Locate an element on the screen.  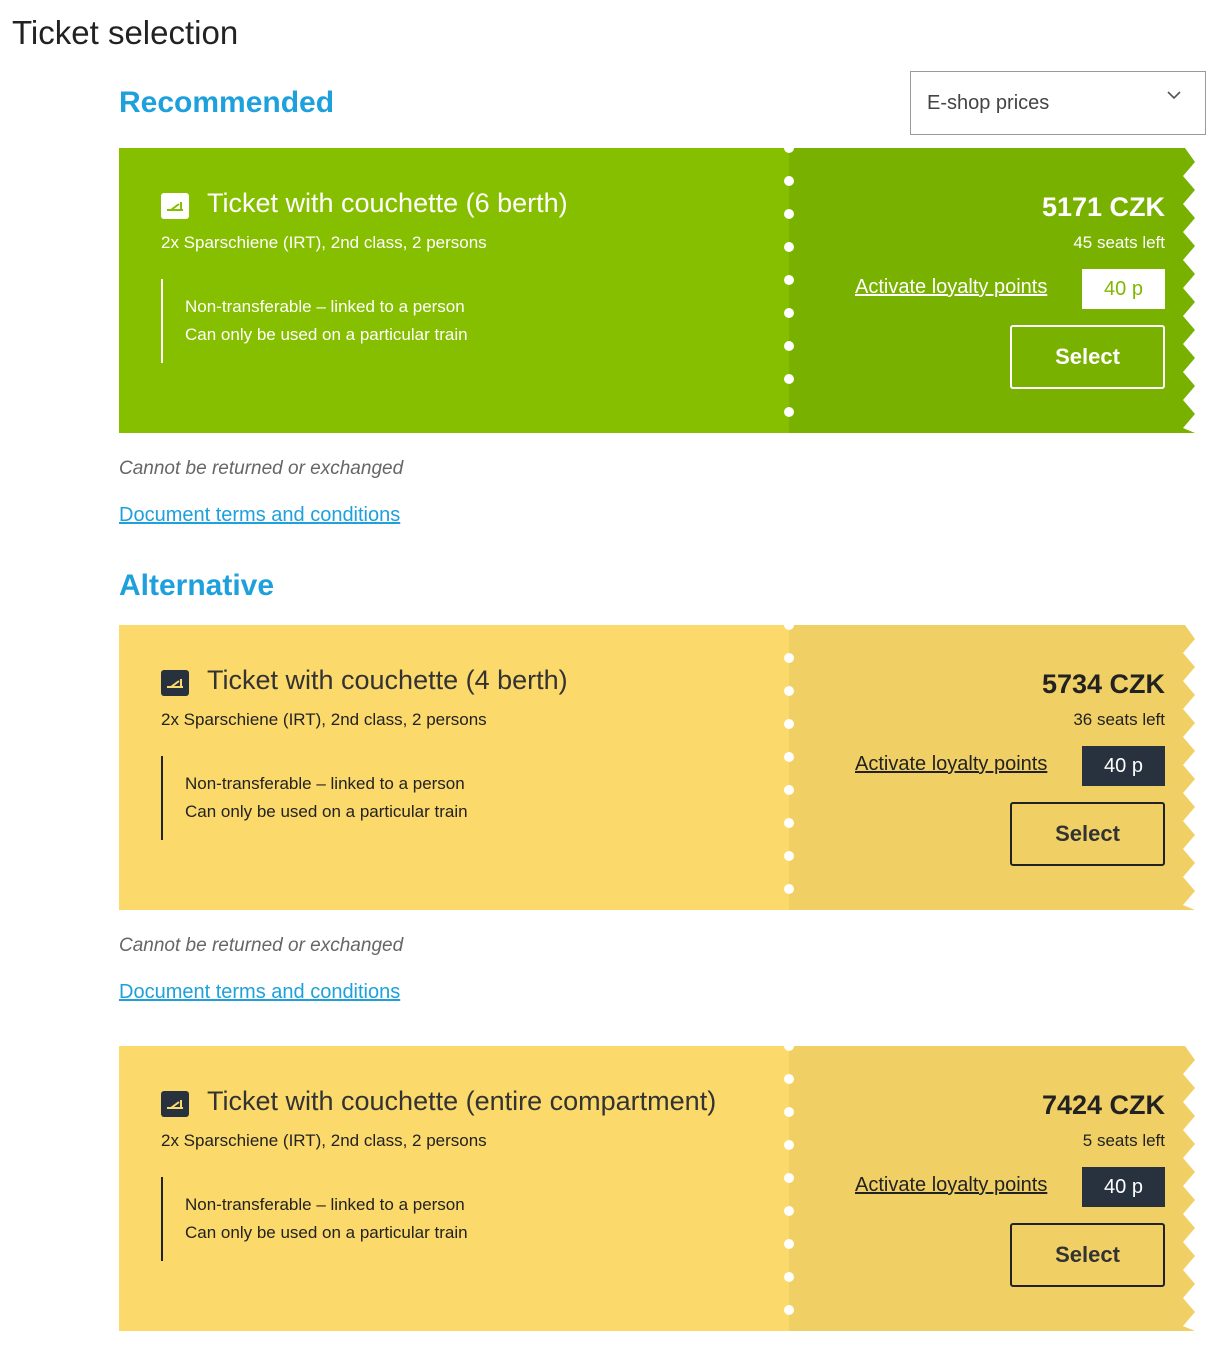
page-title: Ticket selection is located at coordinates (125, 32).